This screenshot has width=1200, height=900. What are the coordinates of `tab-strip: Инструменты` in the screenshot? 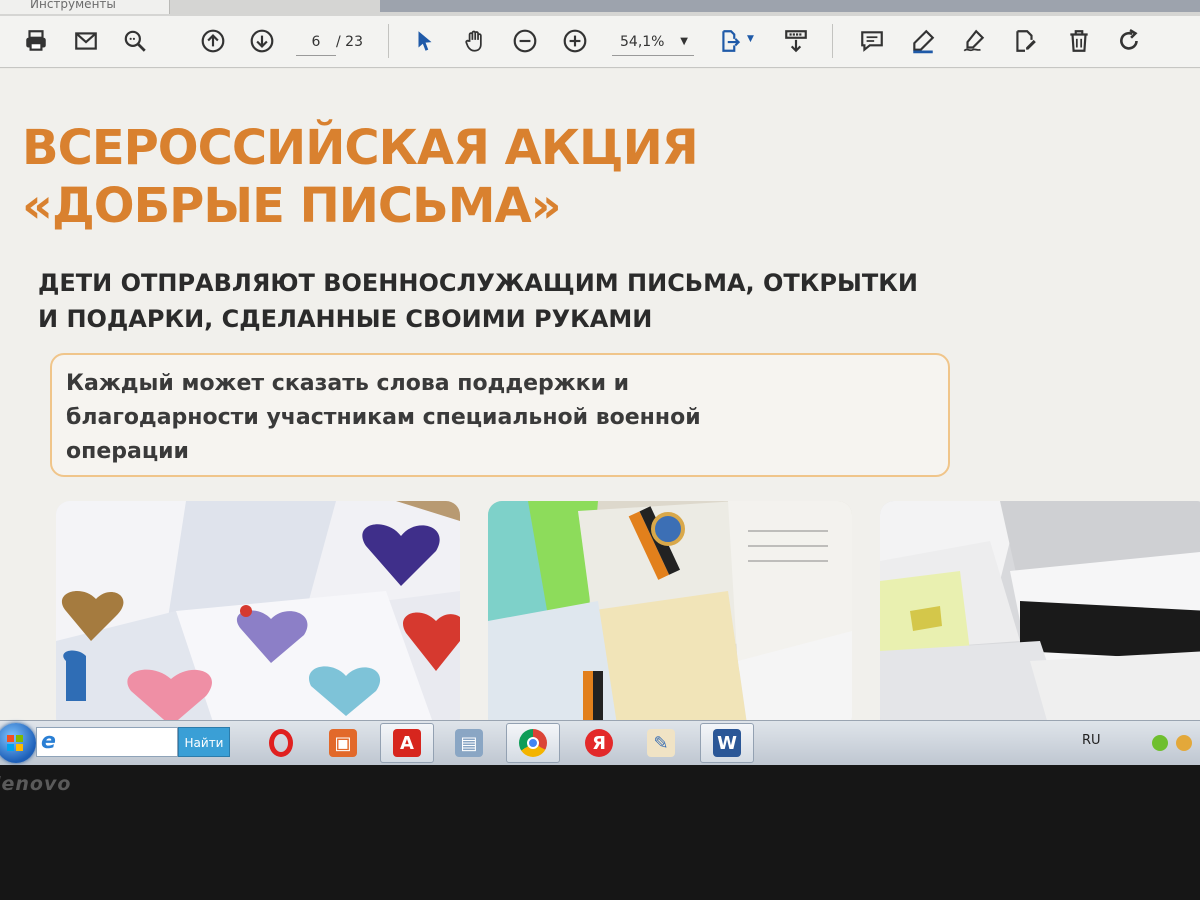 It's located at (600, 8).